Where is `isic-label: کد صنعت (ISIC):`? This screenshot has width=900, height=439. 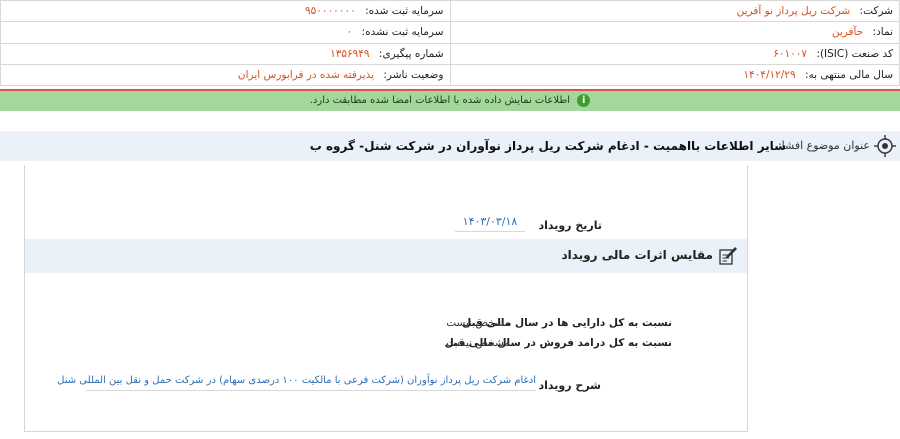
isic-label: کد صنعت (ISIC): is located at coordinates (854, 53).